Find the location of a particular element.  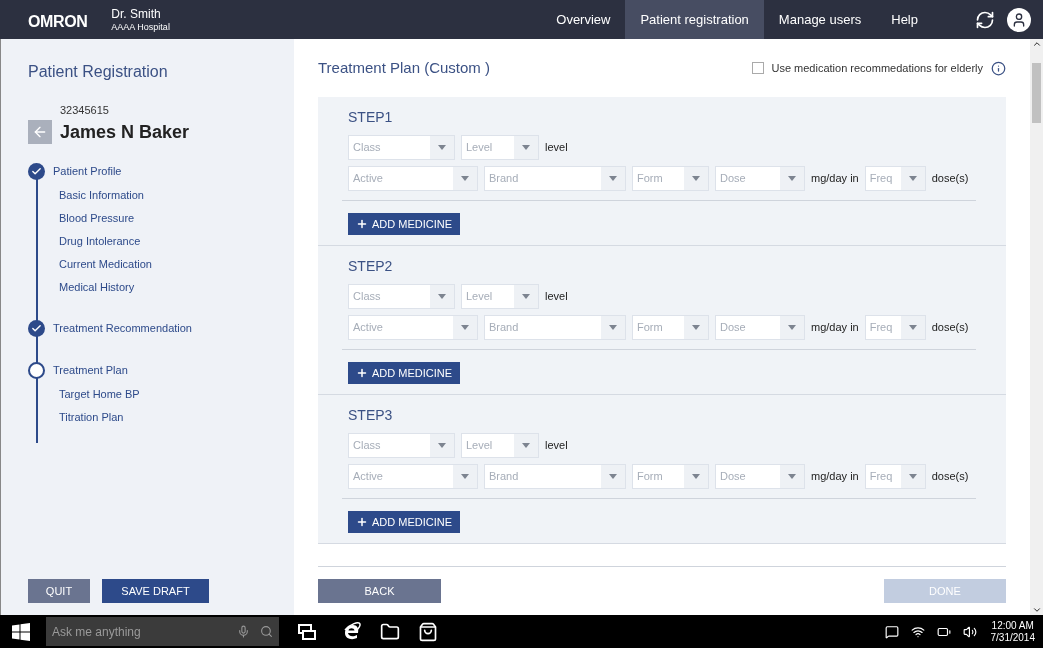

step-title: STEP3 is located at coordinates (370, 415).